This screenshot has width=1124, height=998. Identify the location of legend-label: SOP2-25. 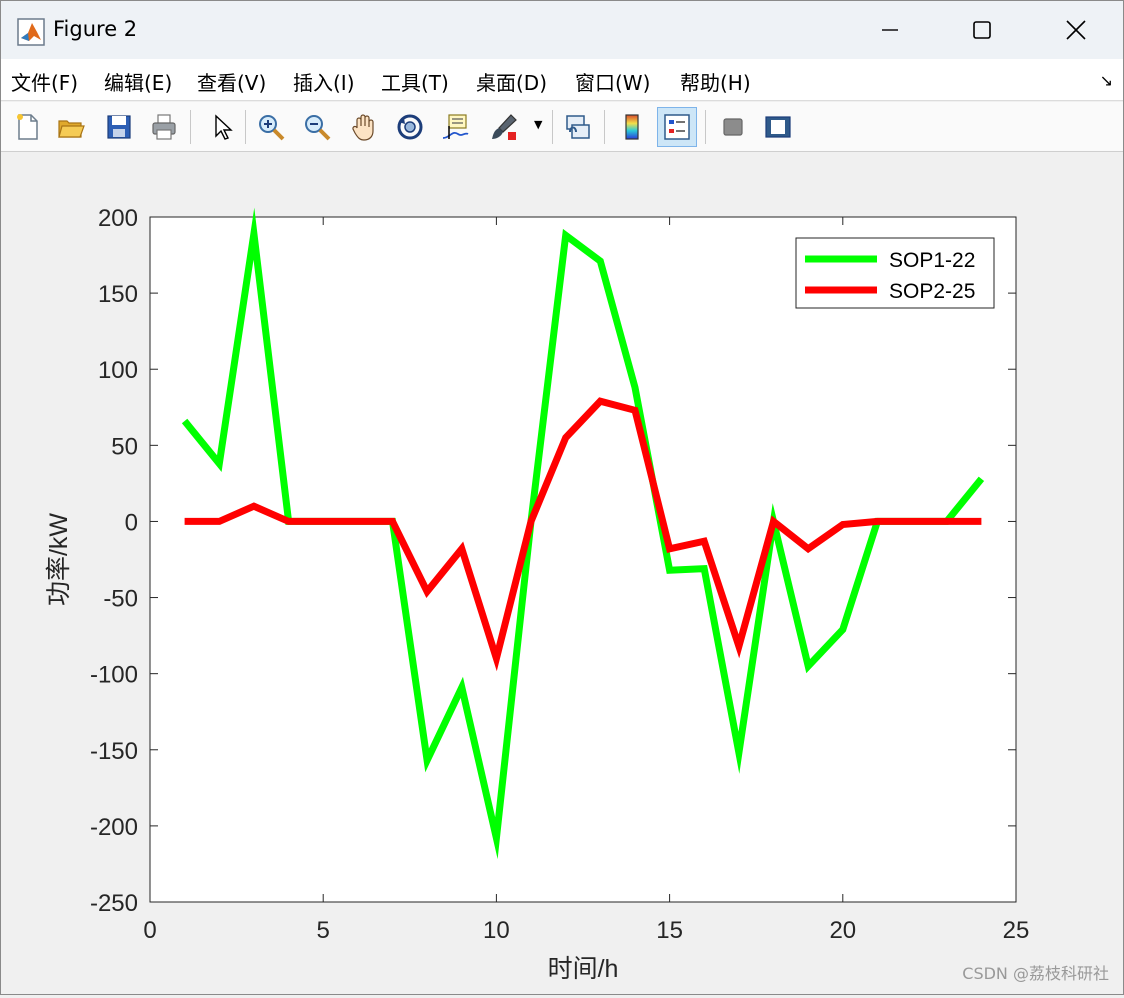
(932, 291).